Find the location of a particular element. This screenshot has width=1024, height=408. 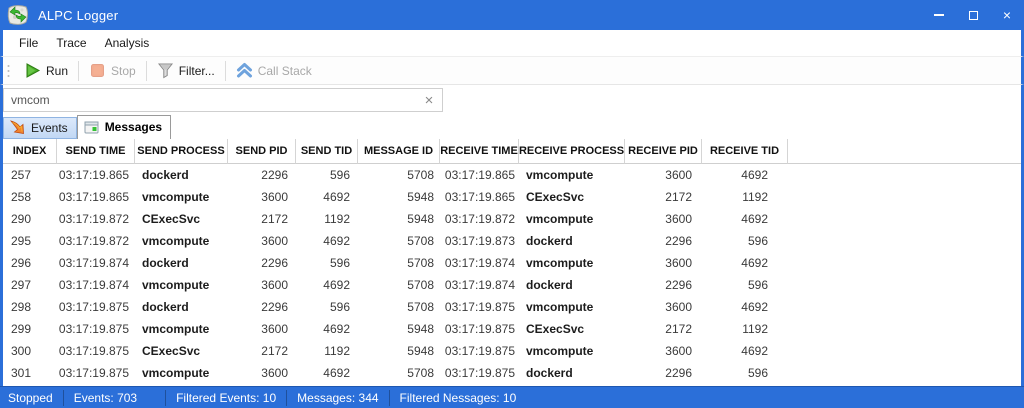

close-button: × is located at coordinates (1007, 15).